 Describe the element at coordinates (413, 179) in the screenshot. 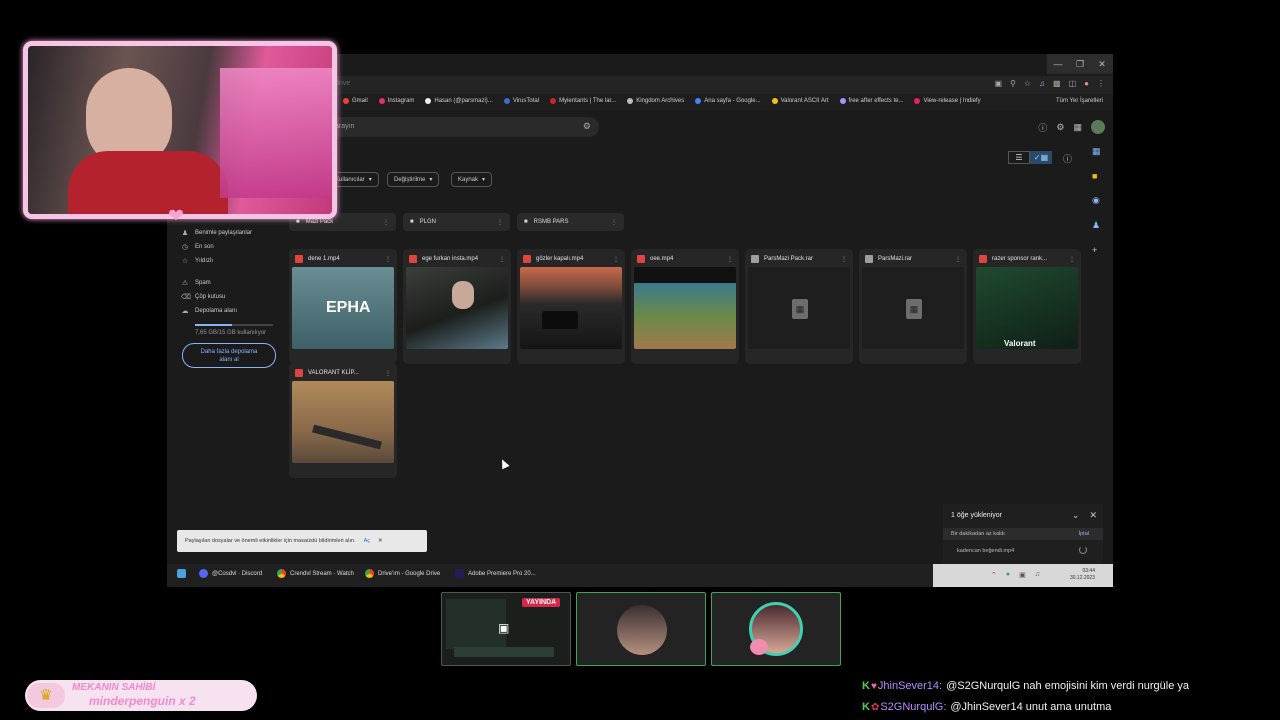

I see `filter-modified: Değiştirilme ▾` at that location.